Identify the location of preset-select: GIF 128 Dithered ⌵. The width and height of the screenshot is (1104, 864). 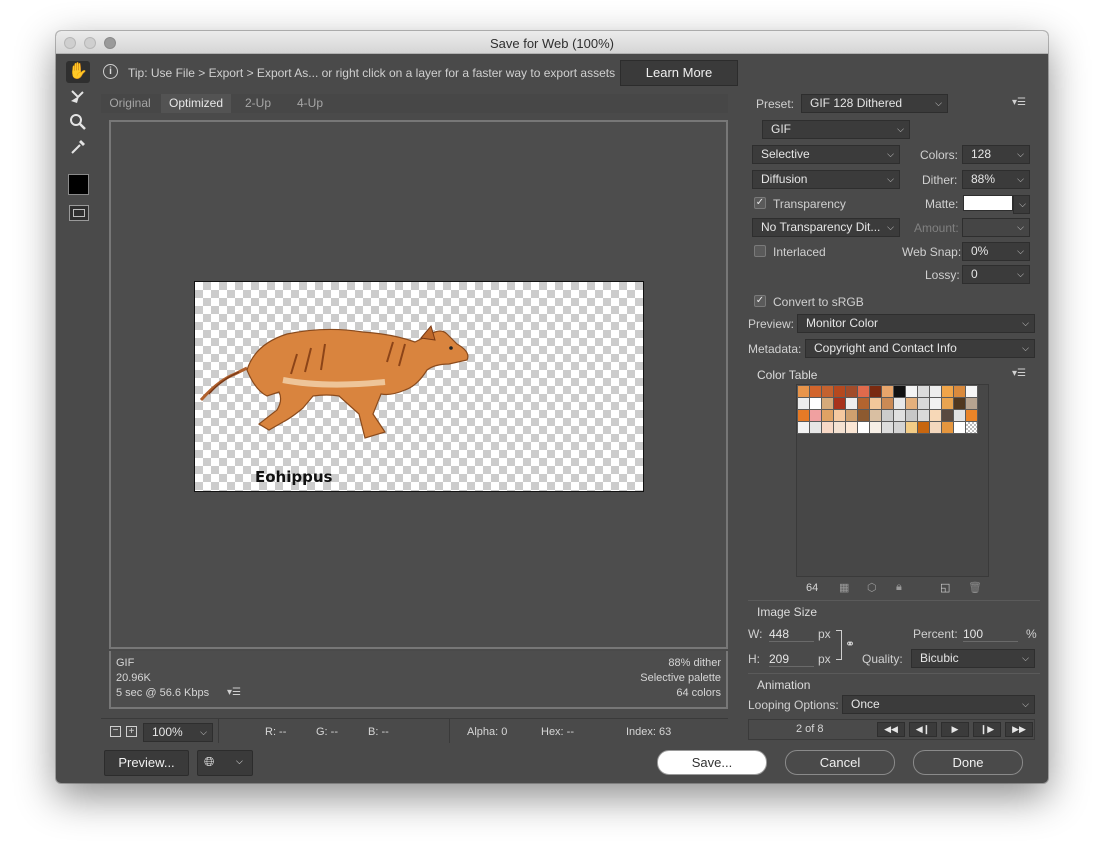
(874, 103).